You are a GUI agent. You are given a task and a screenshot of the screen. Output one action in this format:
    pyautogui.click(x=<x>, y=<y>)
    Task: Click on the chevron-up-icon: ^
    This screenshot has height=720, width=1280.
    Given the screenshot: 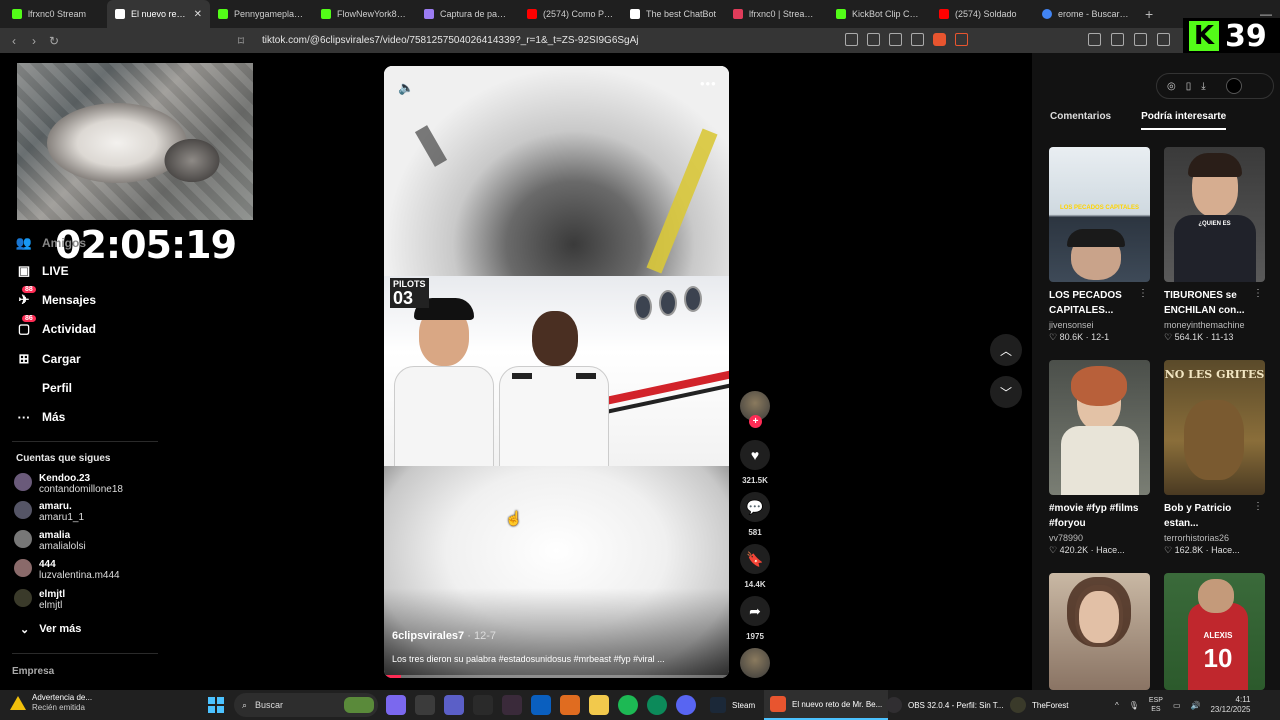 What is the action you would take?
    pyautogui.click(x=1117, y=705)
    